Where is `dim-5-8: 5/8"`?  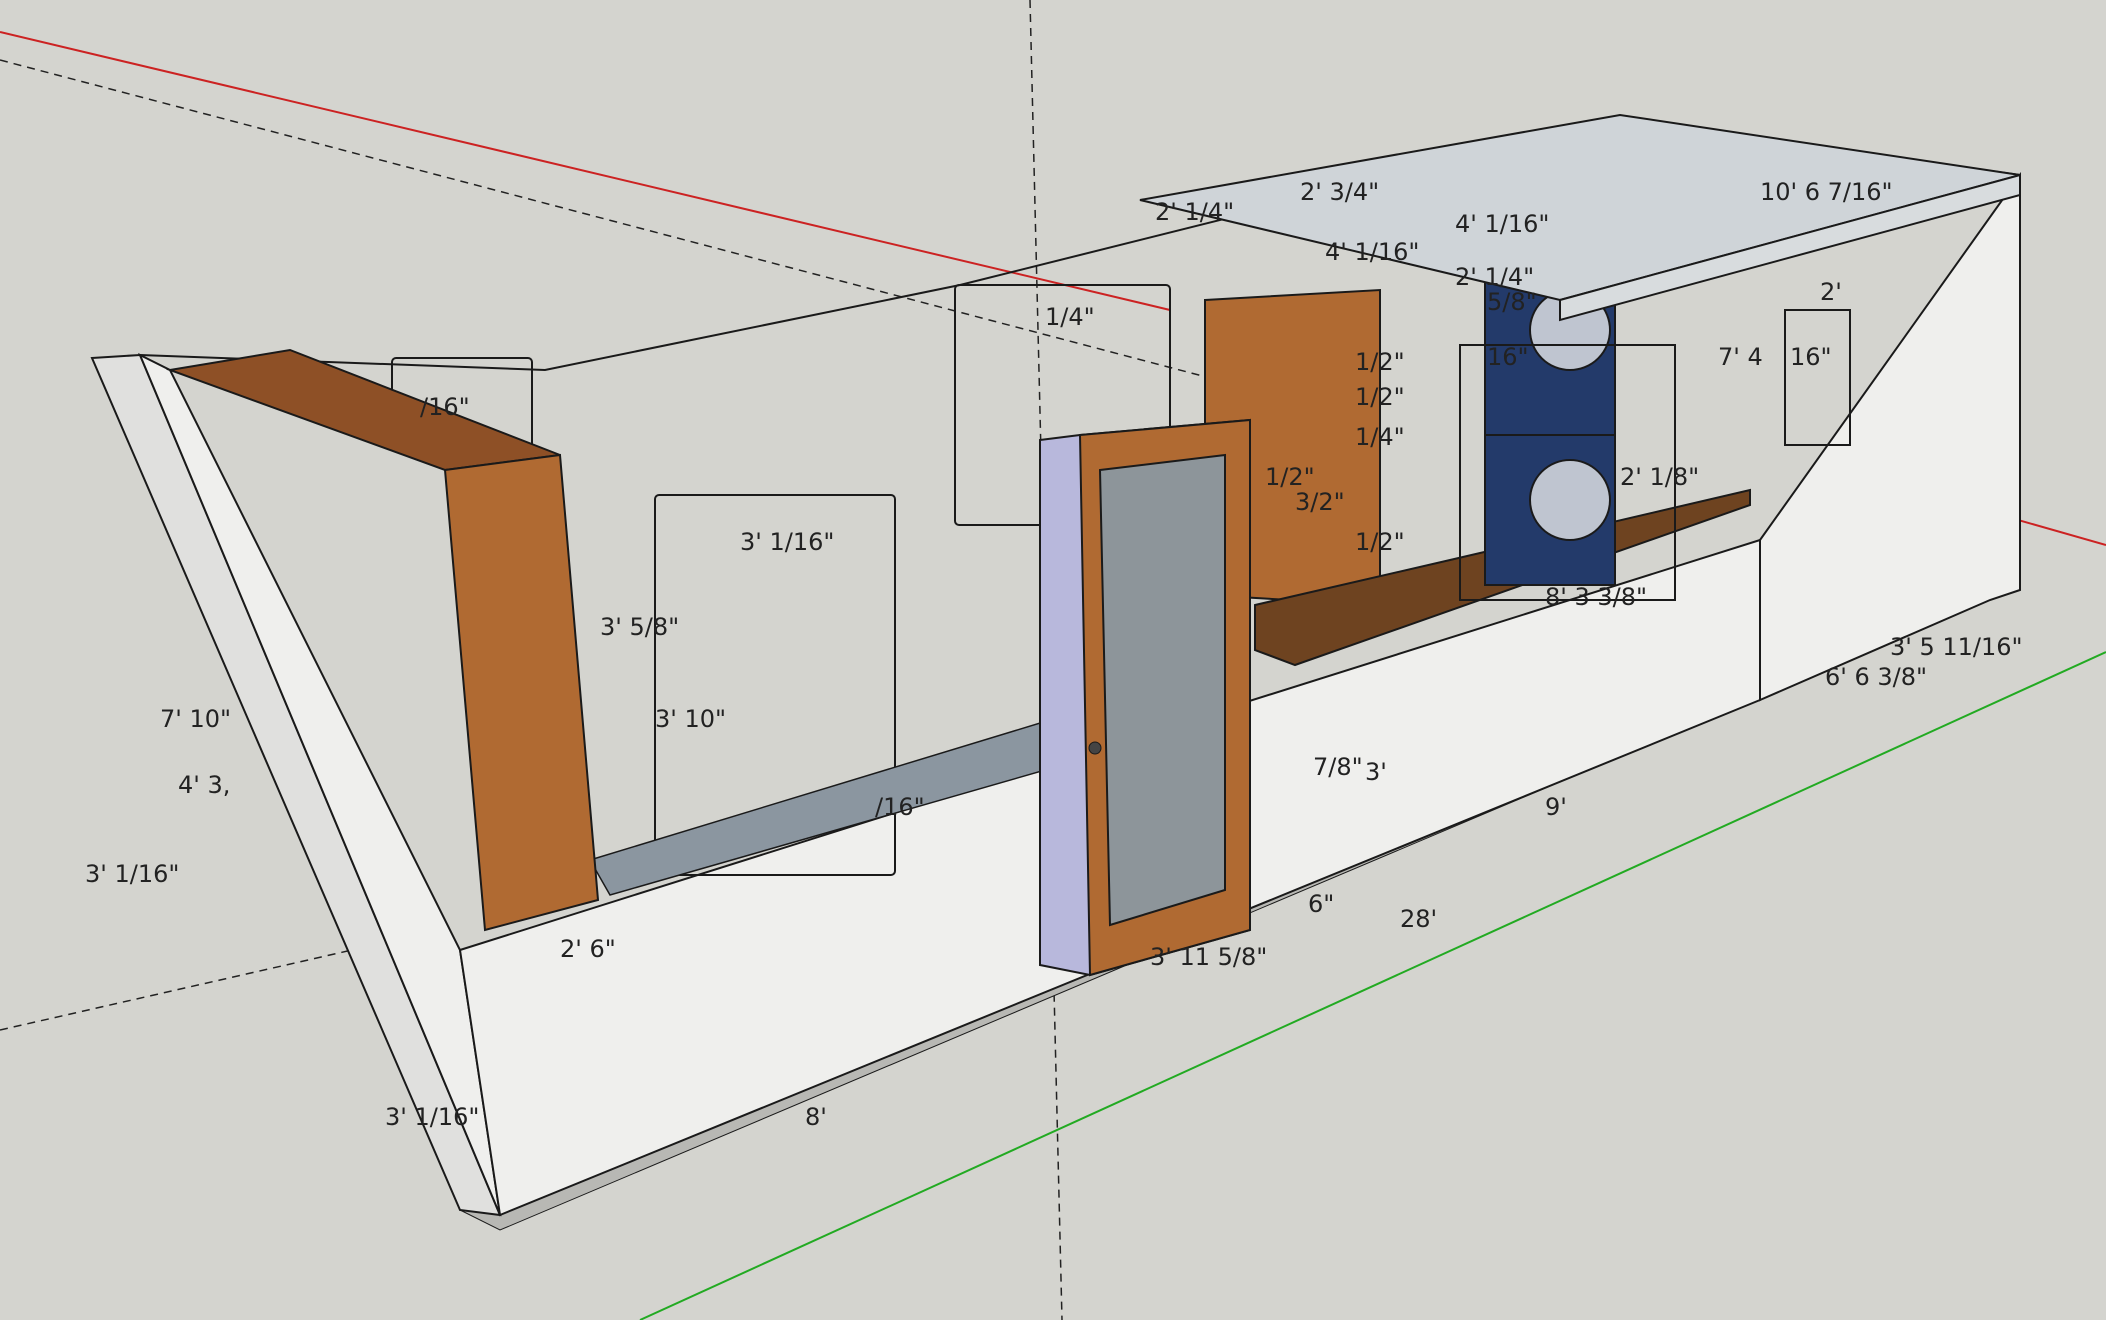 dim-5-8: 5/8" is located at coordinates (1512, 302).